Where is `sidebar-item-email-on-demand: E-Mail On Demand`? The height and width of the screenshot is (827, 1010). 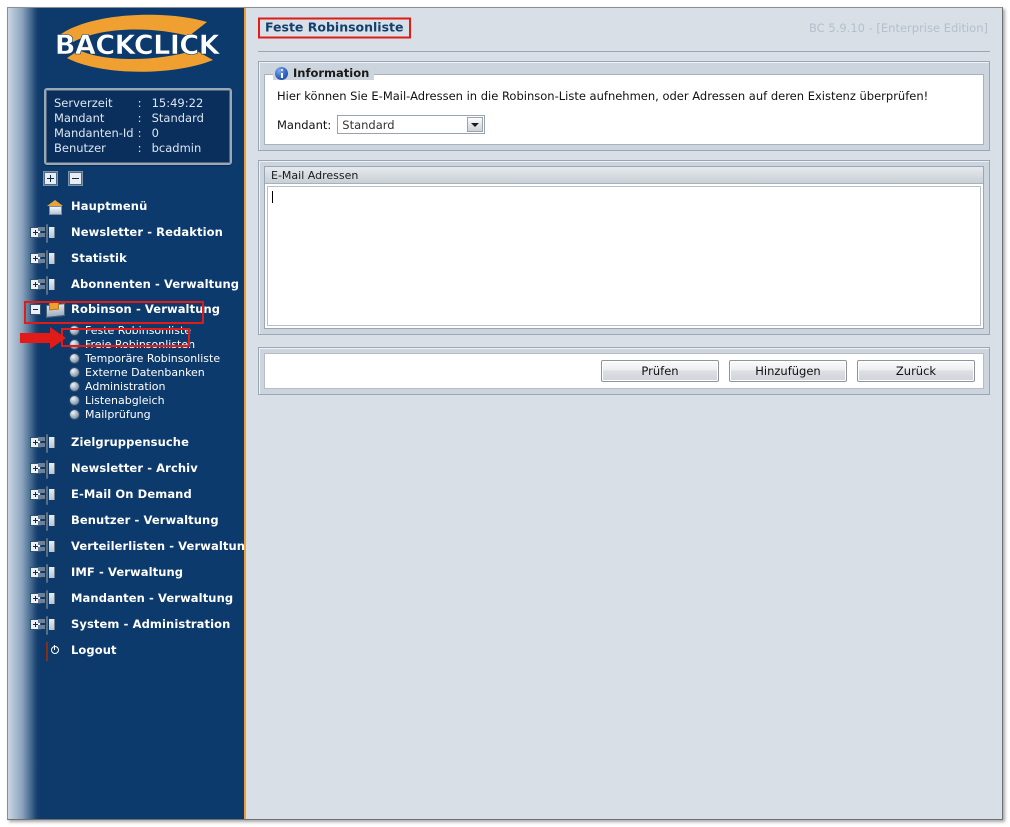
sidebar-item-email-on-demand: E-Mail On Demand is located at coordinates (126, 494).